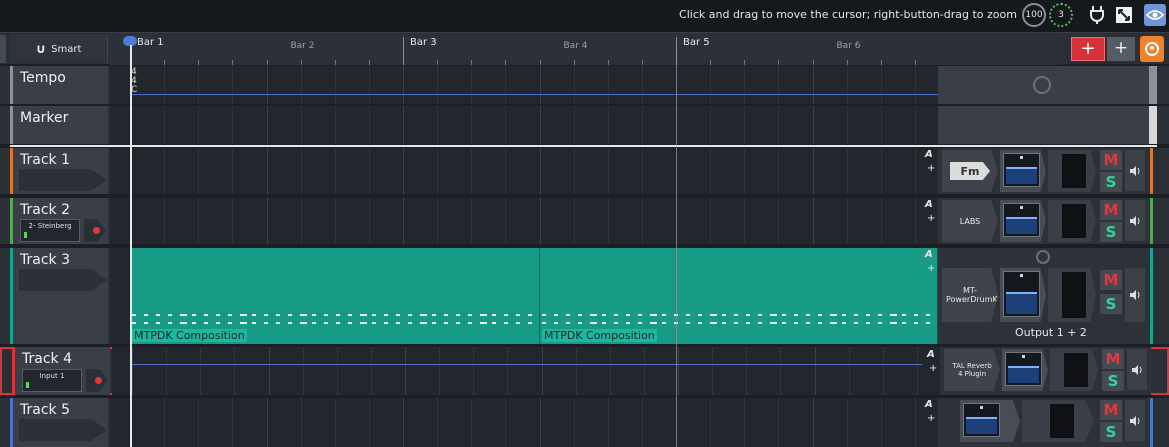 The width and height of the screenshot is (1169, 447). I want to click on performance-meter: 3, so click(1061, 15).